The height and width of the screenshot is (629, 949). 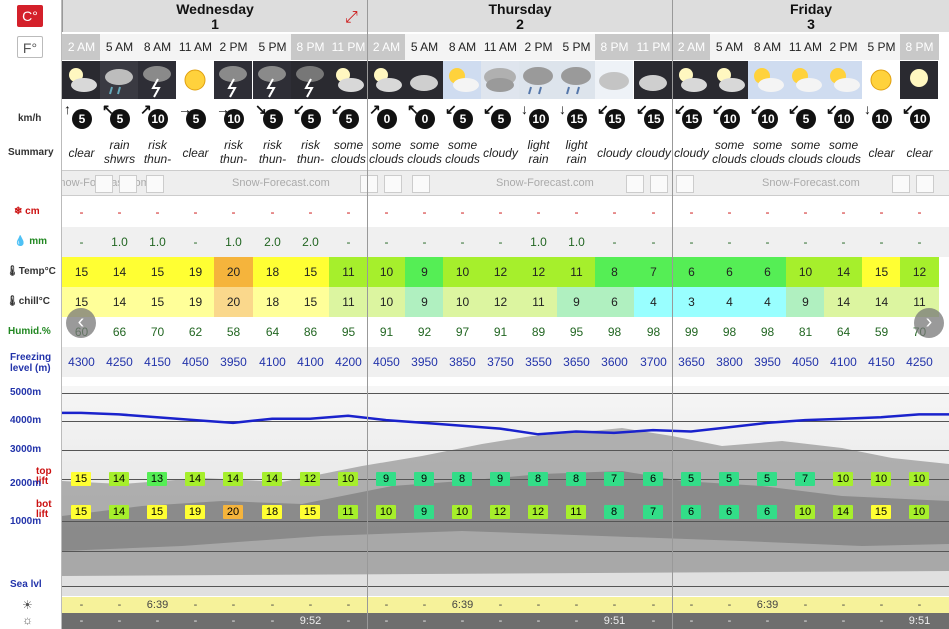 I want to click on heavy-cloud-icon, so click(x=500, y=80).